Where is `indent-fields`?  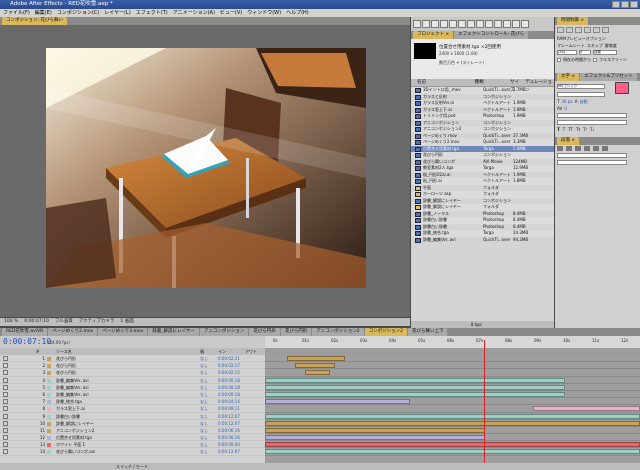 indent-fields is located at coordinates (592, 155).